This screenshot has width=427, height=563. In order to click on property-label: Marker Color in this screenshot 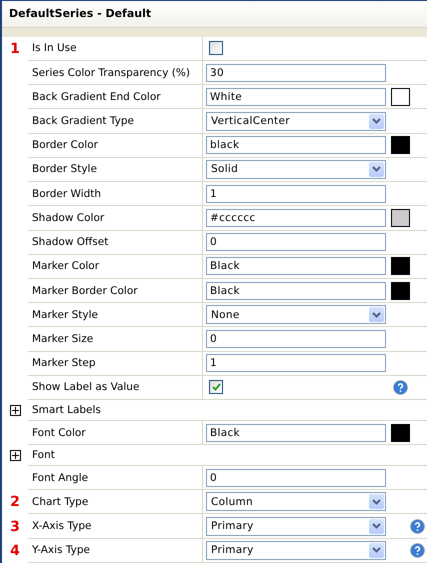, I will do `click(65, 266)`.